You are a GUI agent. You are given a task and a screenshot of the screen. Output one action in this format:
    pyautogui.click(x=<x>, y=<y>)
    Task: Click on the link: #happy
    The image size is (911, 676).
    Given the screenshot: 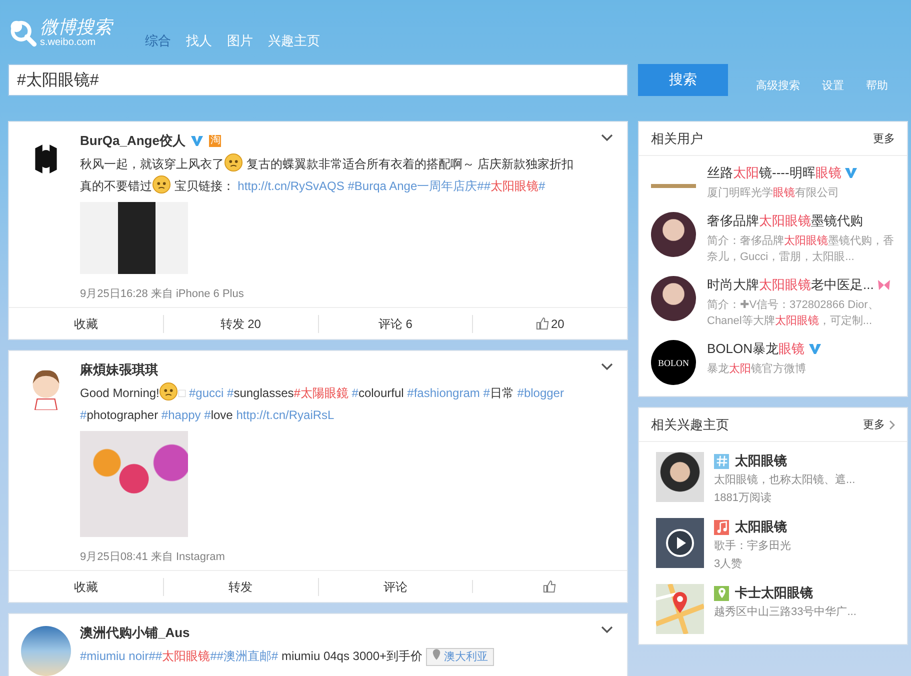 What is the action you would take?
    pyautogui.click(x=181, y=415)
    